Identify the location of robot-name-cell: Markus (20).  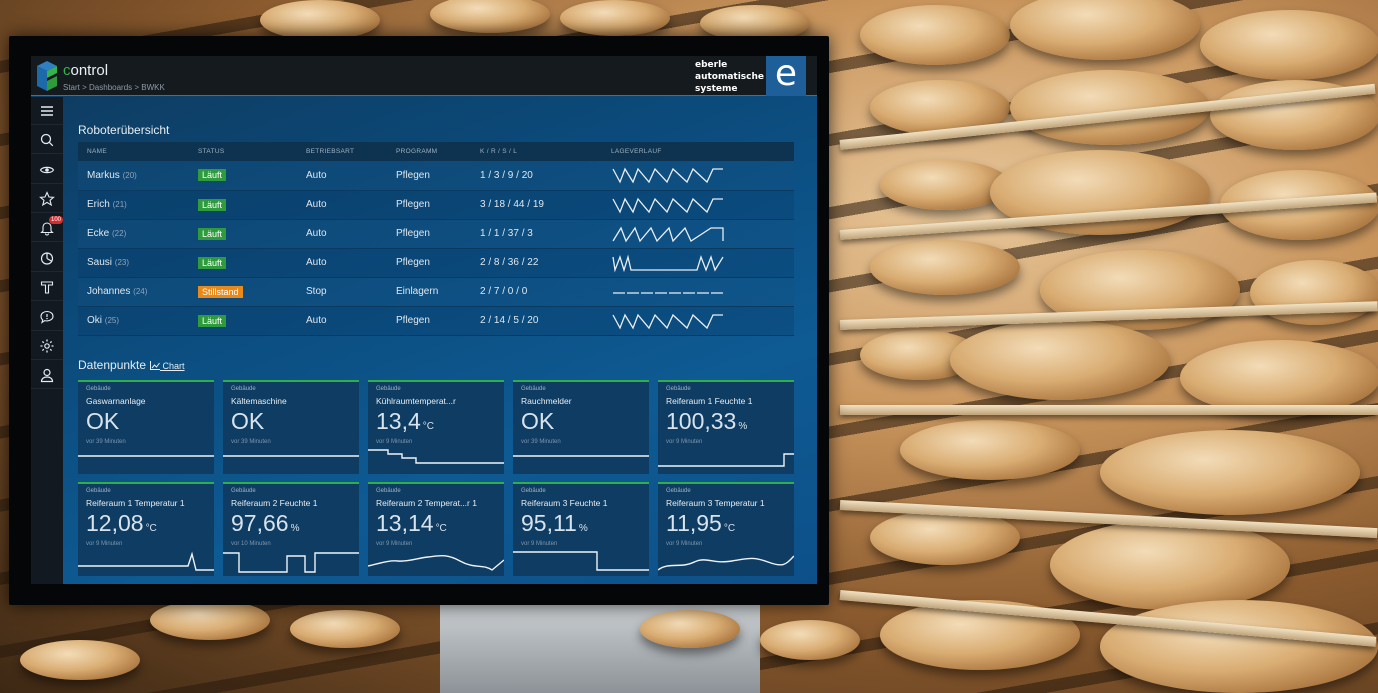
(133, 176).